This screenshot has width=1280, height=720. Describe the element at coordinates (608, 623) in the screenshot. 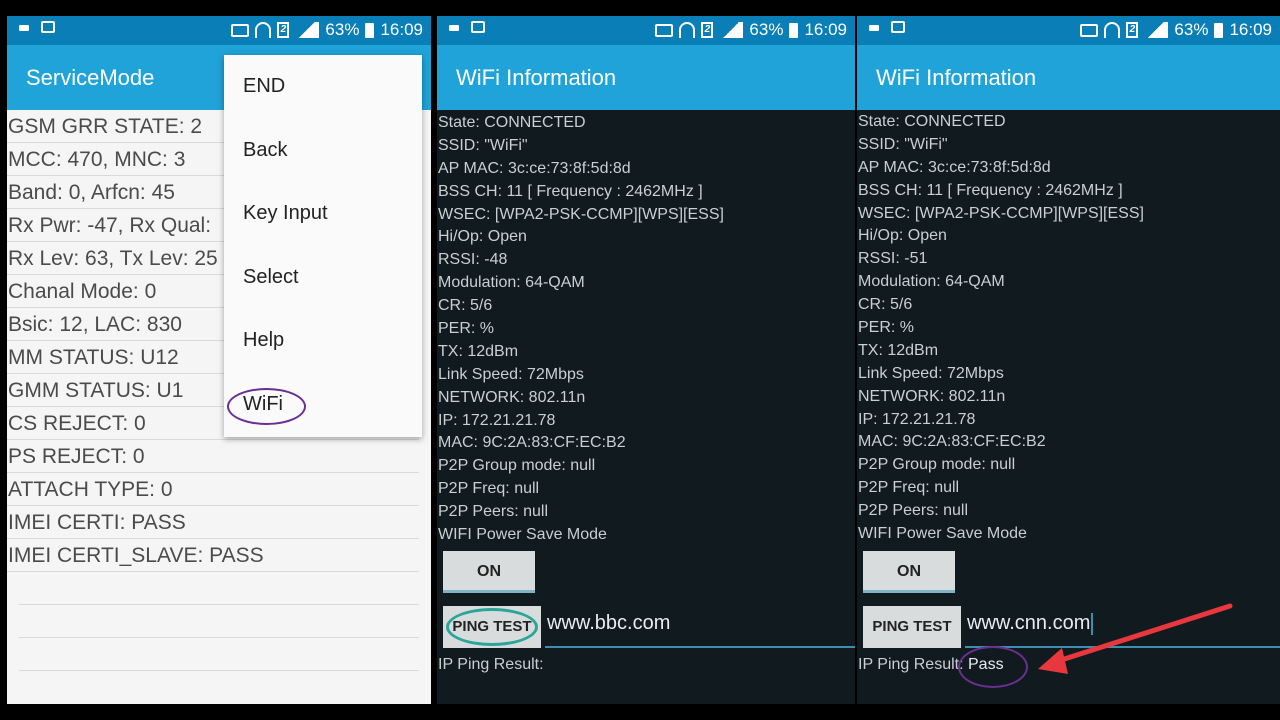

I see `ping-url-input: www.bbc.com` at that location.